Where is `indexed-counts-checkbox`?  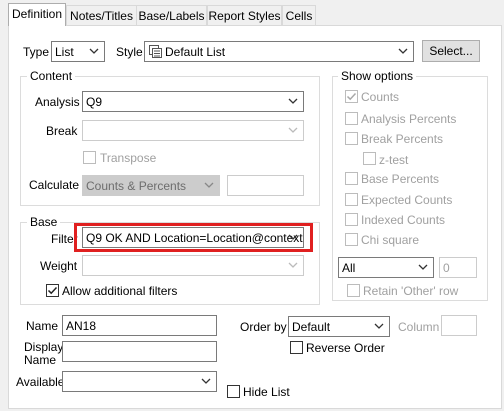
indexed-counts-checkbox is located at coordinates (351, 219).